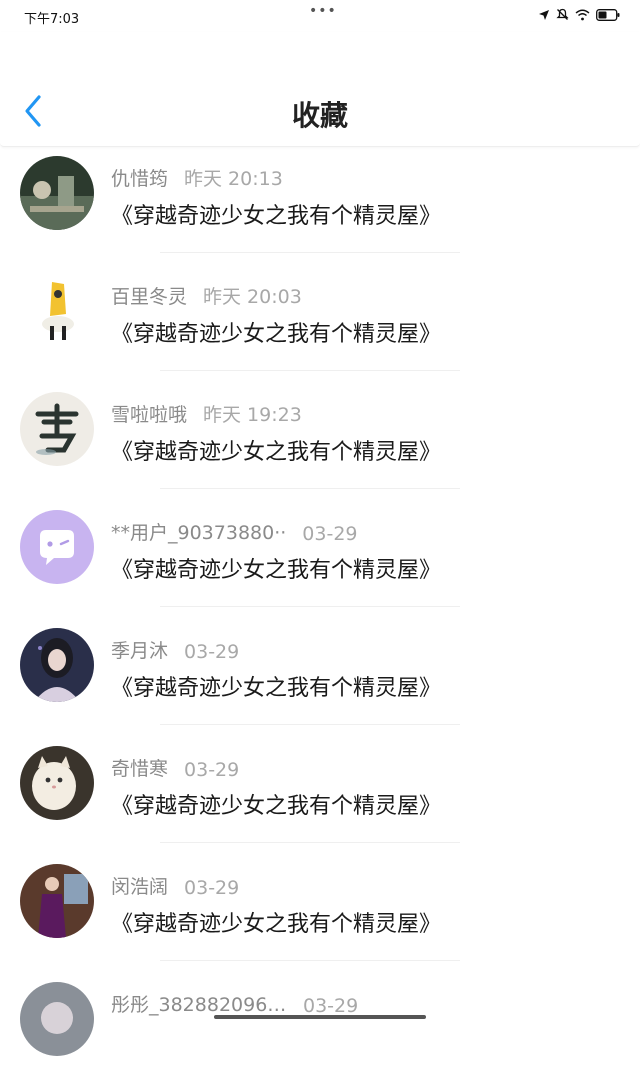 This screenshot has width=640, height=1090. Describe the element at coordinates (252, 415) in the screenshot. I see `timestamp: 昨天 19:23` at that location.